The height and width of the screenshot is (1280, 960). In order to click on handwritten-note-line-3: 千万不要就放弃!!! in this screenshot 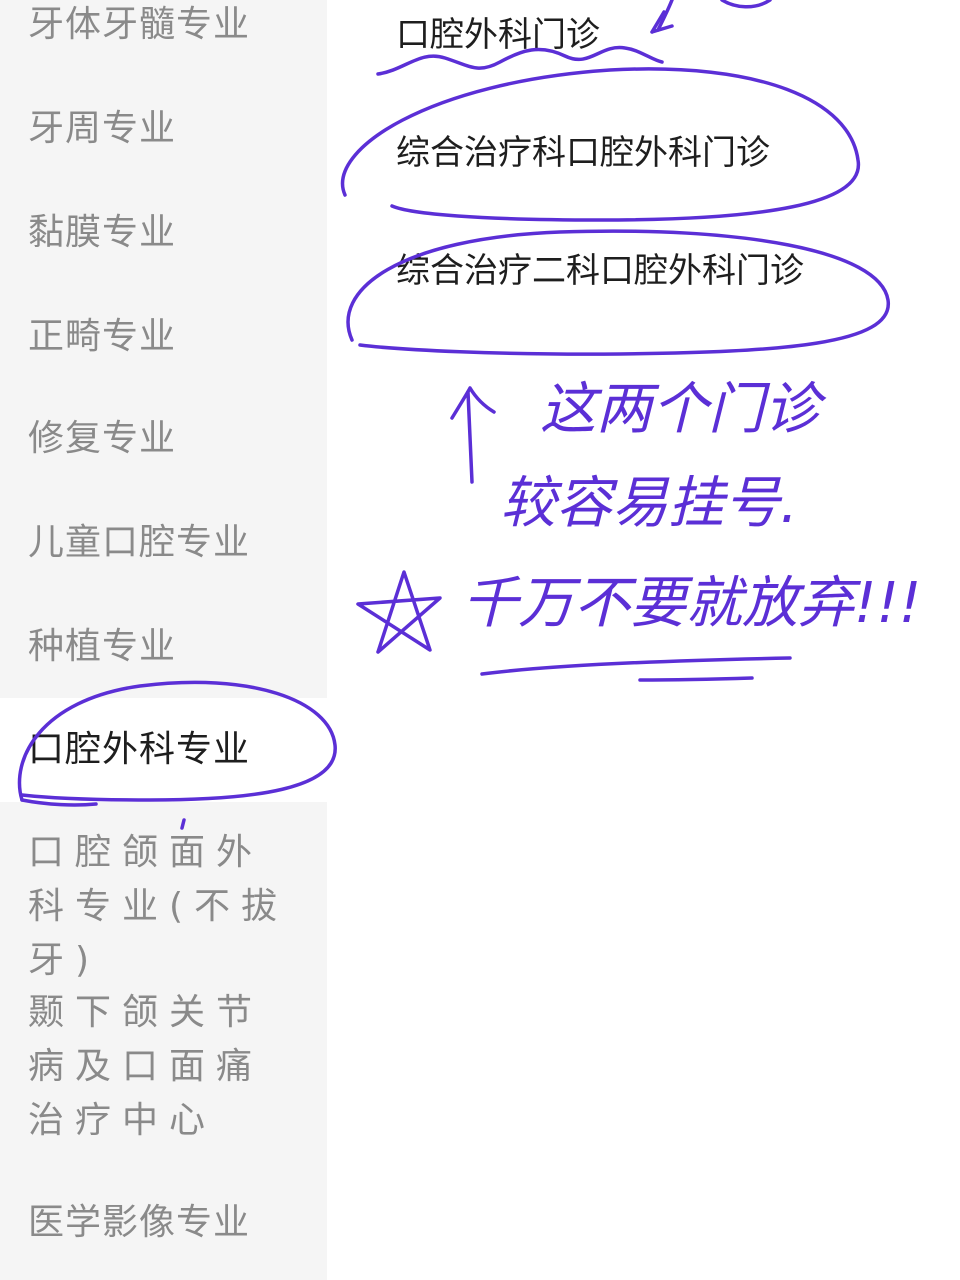, I will do `click(691, 603)`.